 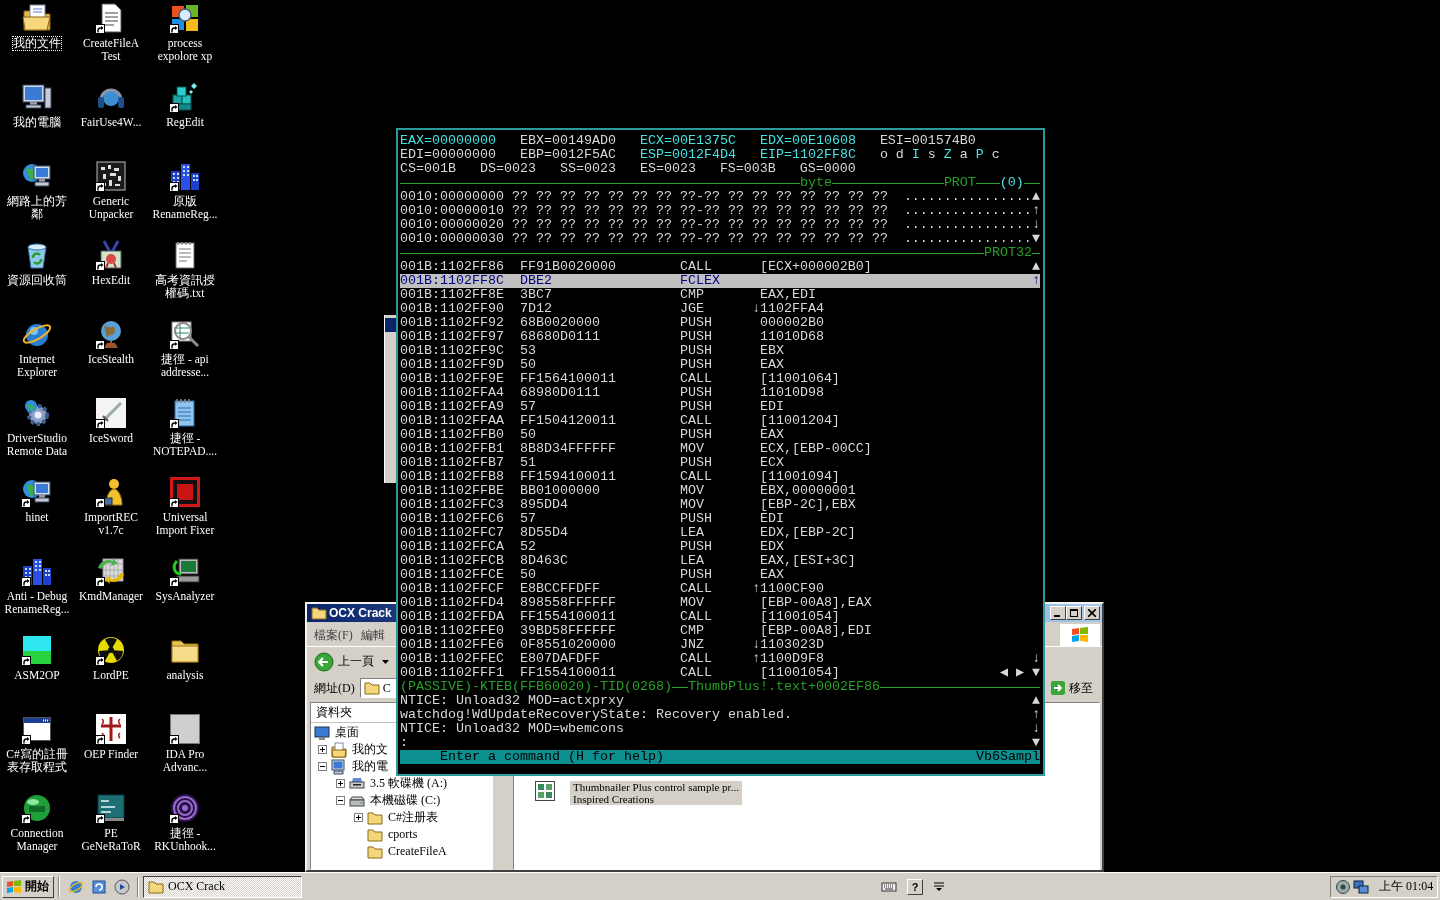 What do you see at coordinates (1008, 757) in the screenshot?
I see `module-name: Vb6Sampl` at bounding box center [1008, 757].